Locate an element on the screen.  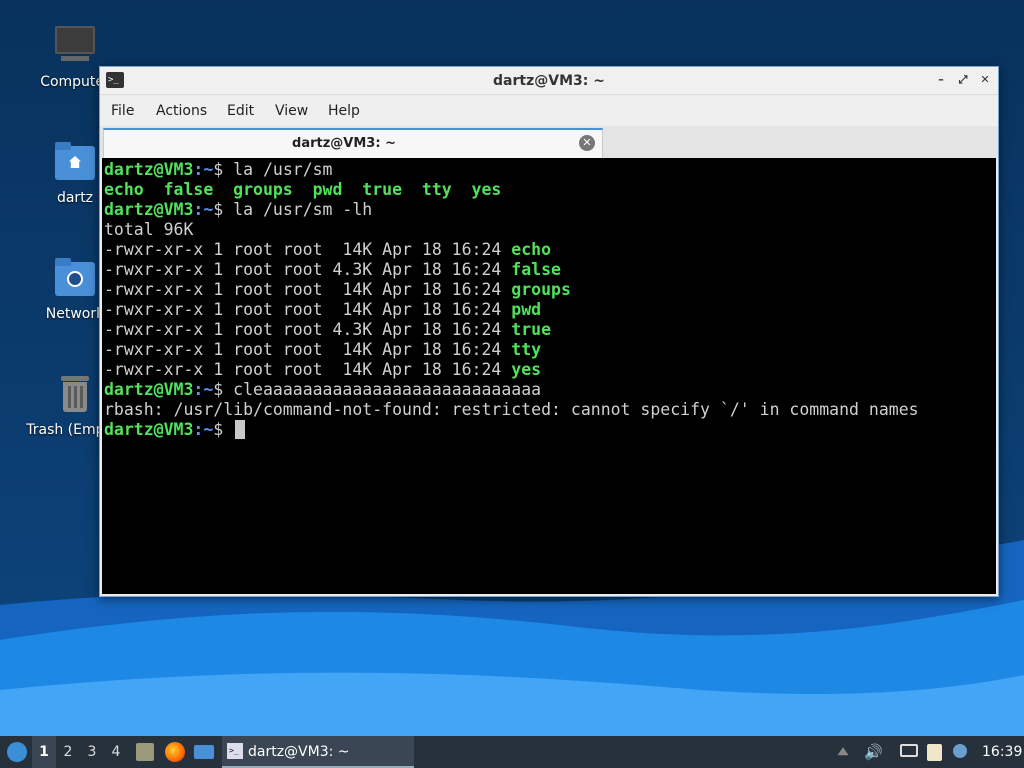
firefox-icon is located at coordinates (175, 752).